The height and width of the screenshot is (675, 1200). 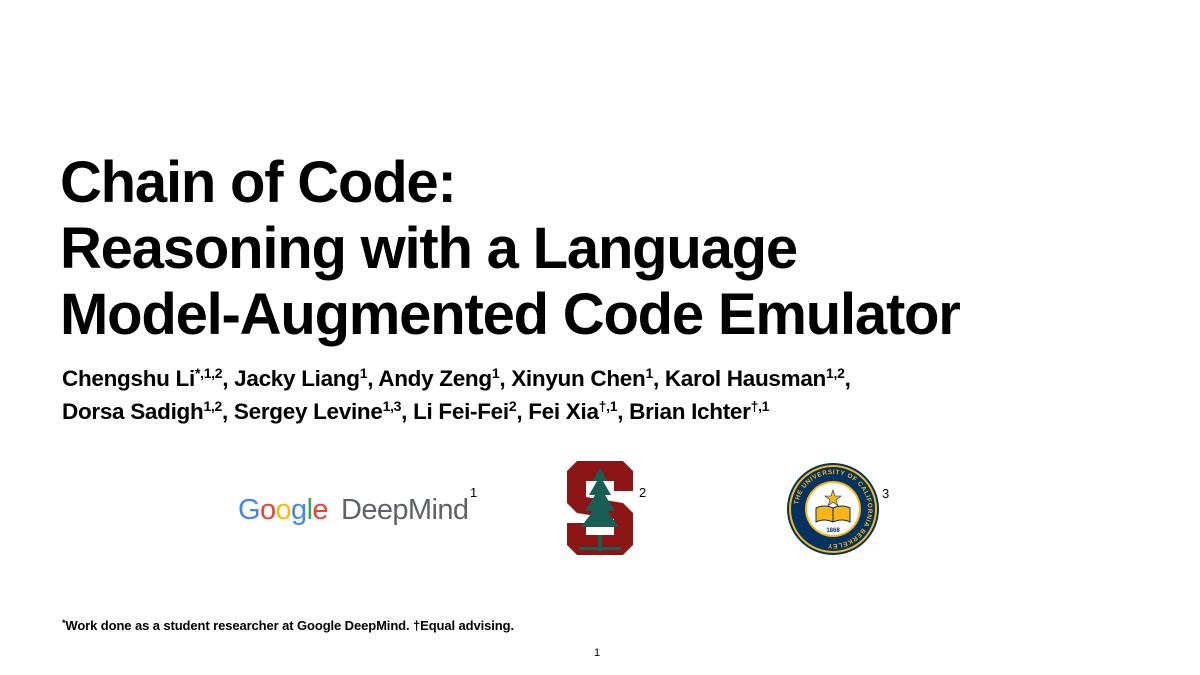 What do you see at coordinates (258, 182) in the screenshot?
I see `title-line-1: Chain of Code:` at bounding box center [258, 182].